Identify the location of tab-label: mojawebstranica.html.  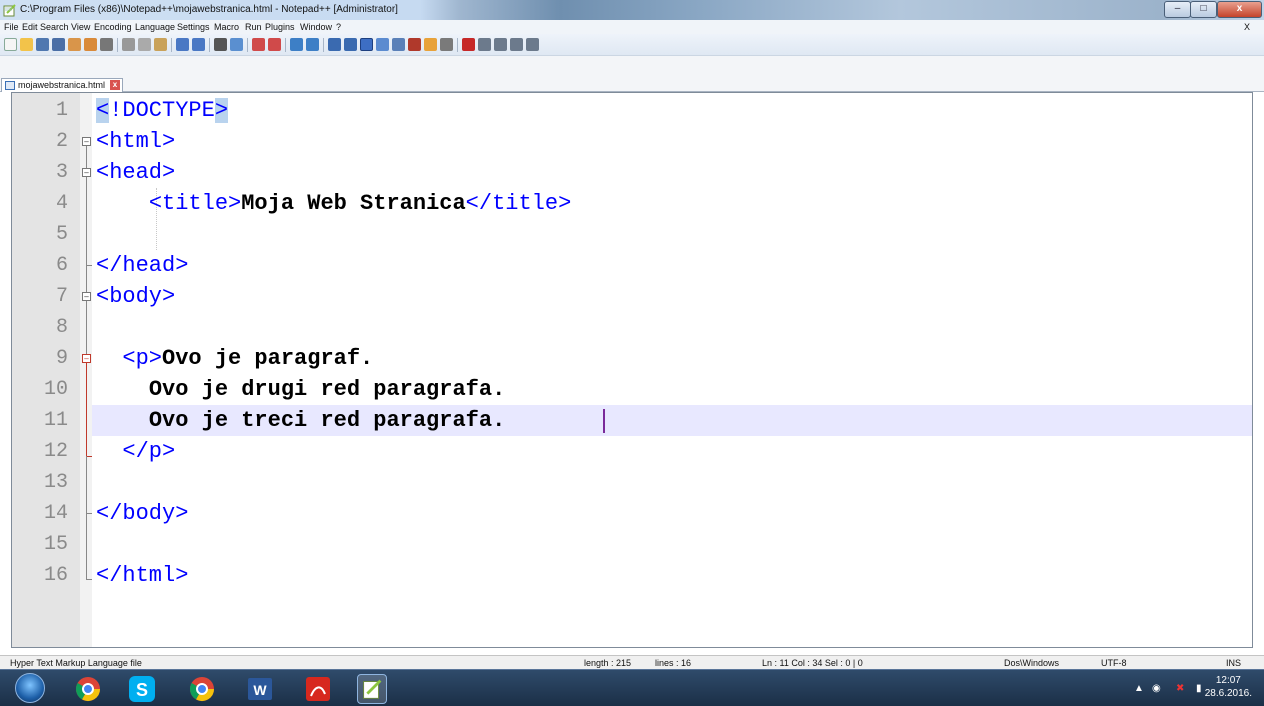
(62, 85).